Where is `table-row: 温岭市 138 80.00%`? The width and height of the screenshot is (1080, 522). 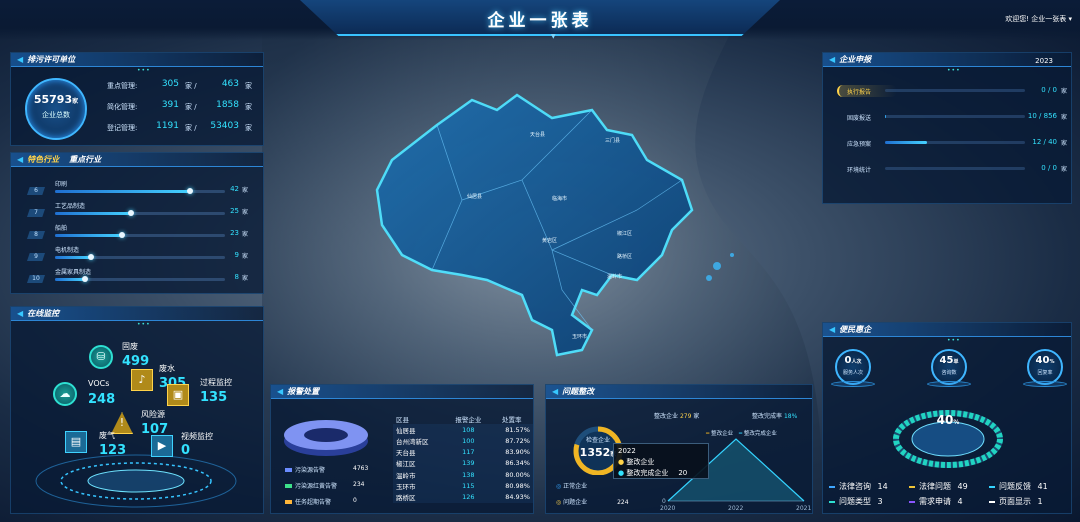 table-row: 温岭市 138 80.00% is located at coordinates (463, 474).